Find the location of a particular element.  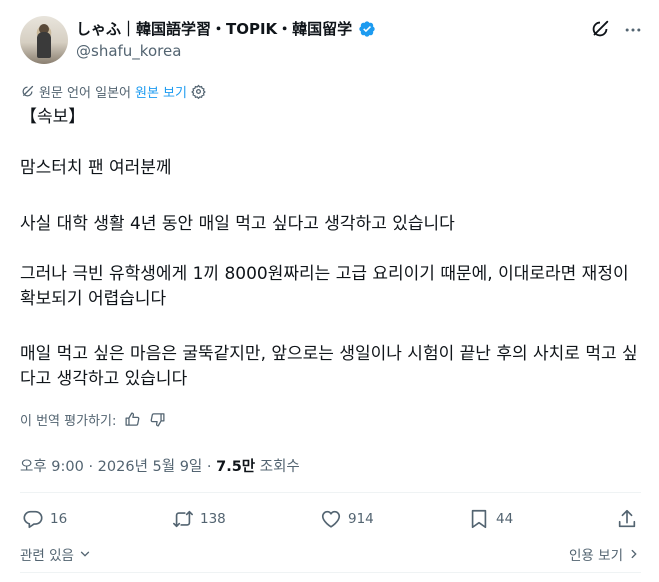

reply-icon is located at coordinates (33, 519).